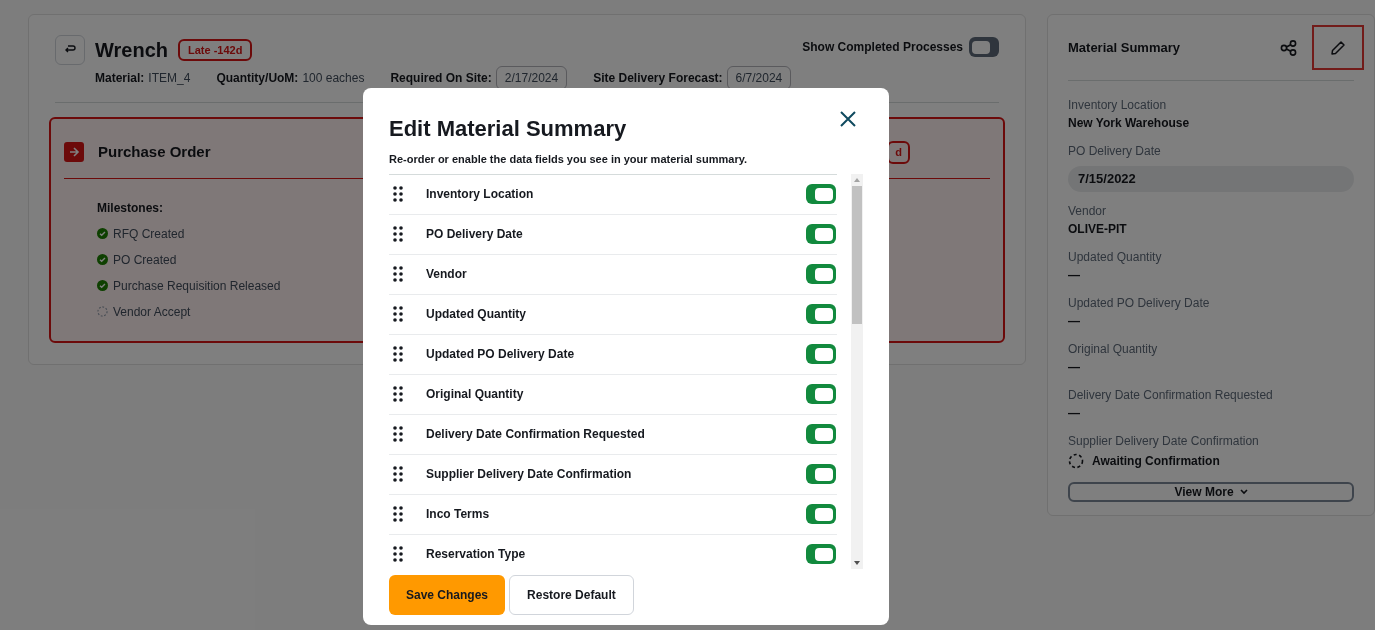 The image size is (1375, 630). What do you see at coordinates (74, 152) in the screenshot?
I see `process-icon` at bounding box center [74, 152].